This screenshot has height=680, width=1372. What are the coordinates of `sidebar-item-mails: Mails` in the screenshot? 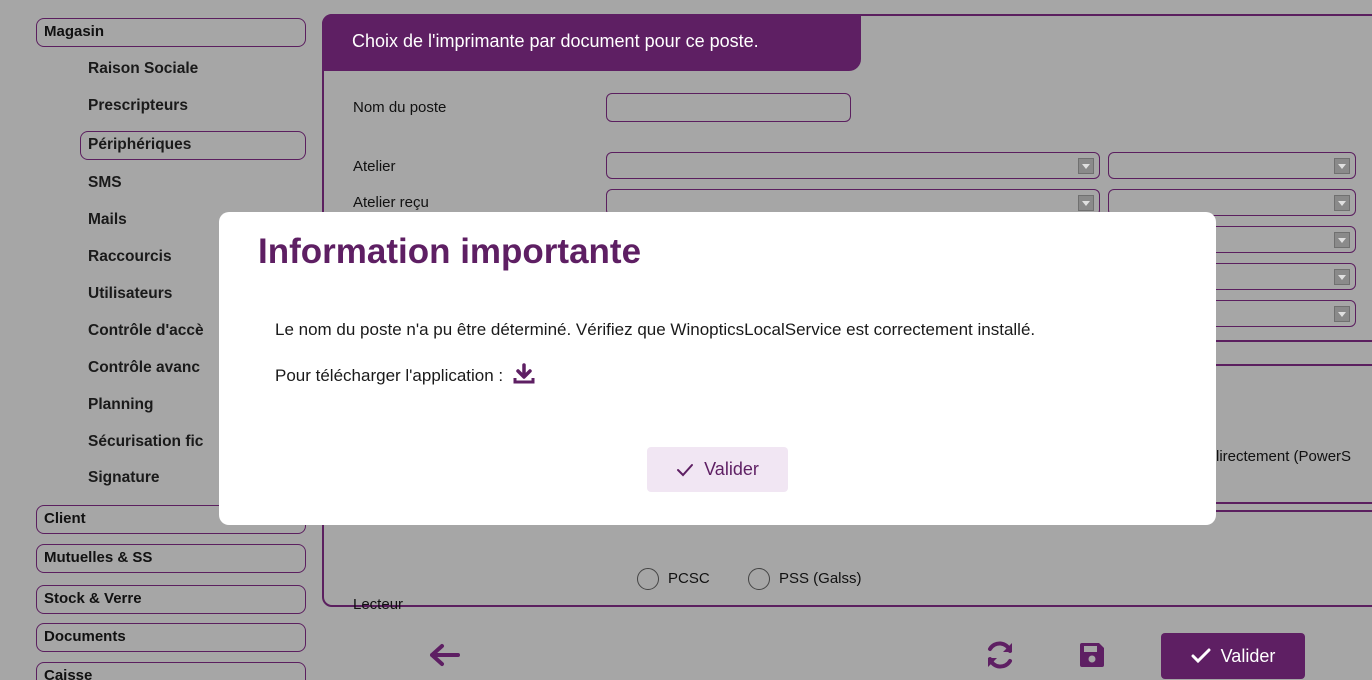 It's located at (107, 220).